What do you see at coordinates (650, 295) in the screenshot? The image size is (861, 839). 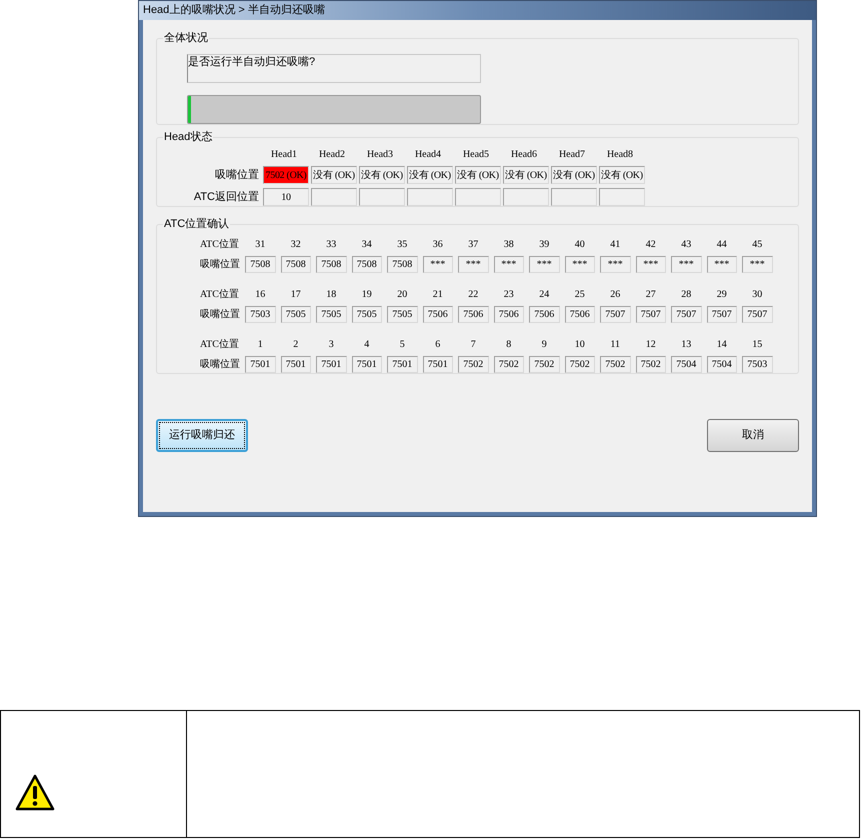 I see `slot-number: 27` at bounding box center [650, 295].